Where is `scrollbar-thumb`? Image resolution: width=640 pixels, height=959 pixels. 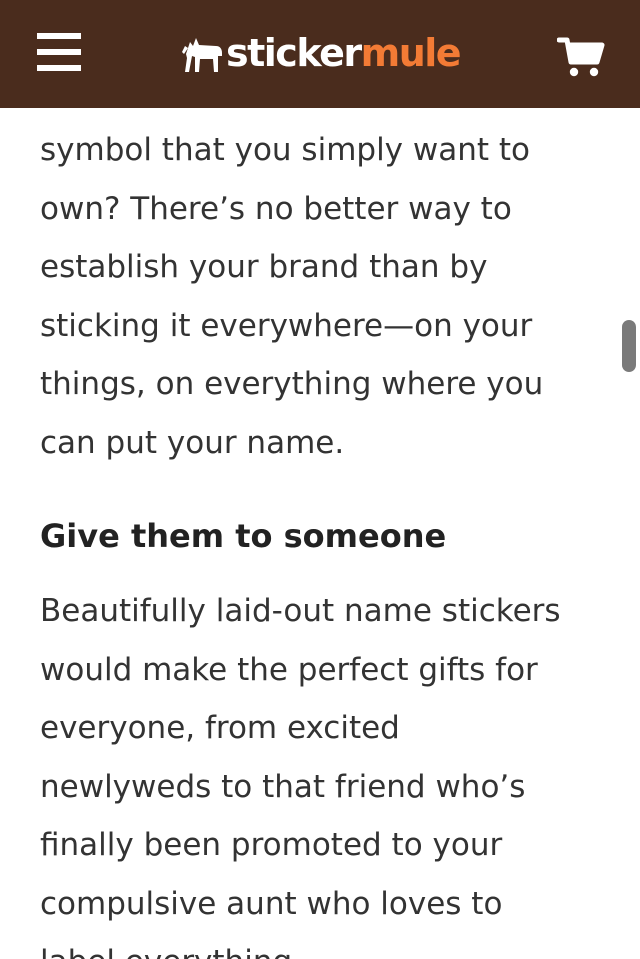
scrollbar-thumb is located at coordinates (629, 346).